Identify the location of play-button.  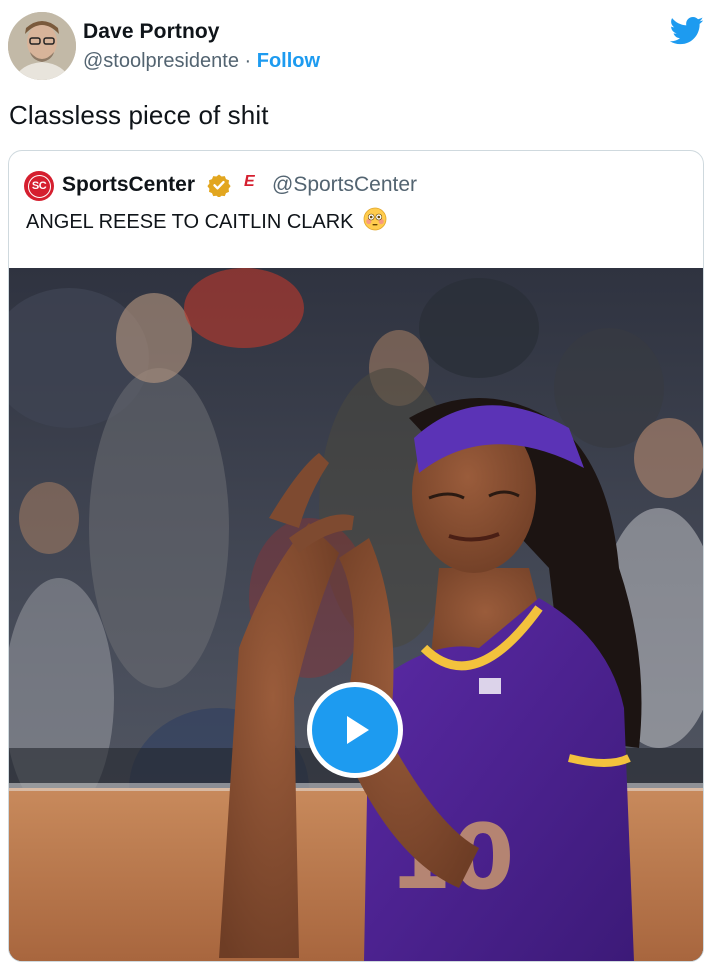
(355, 730).